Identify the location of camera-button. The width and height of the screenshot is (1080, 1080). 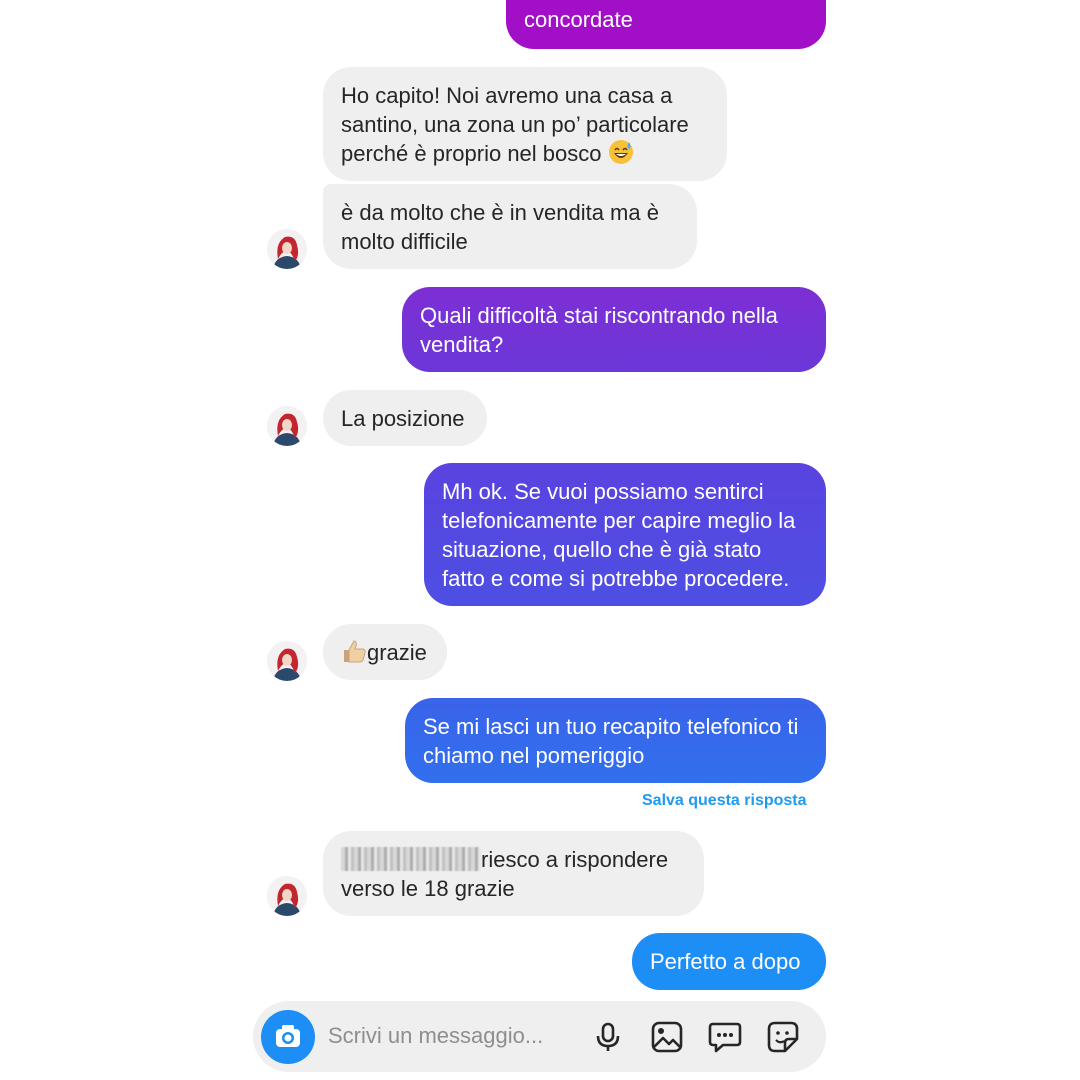
(288, 1037).